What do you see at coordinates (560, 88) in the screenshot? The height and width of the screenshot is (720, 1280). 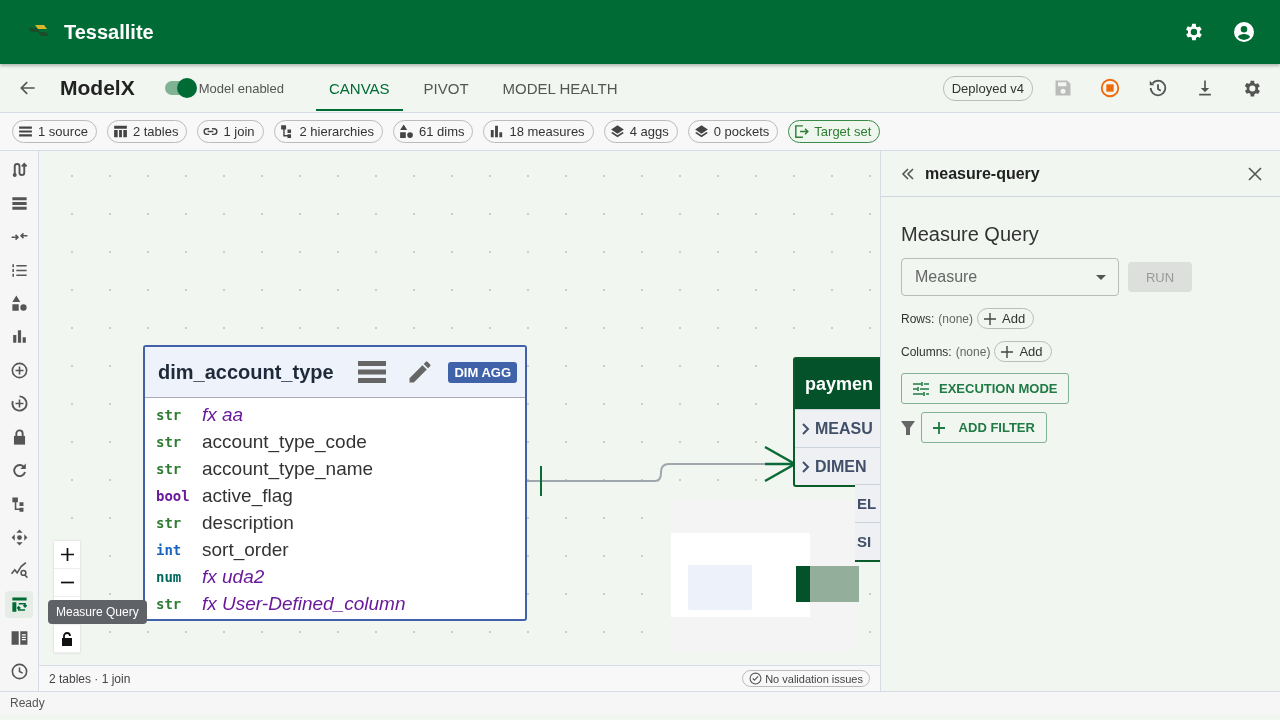 I see `tab: MODEL HEALTH` at bounding box center [560, 88].